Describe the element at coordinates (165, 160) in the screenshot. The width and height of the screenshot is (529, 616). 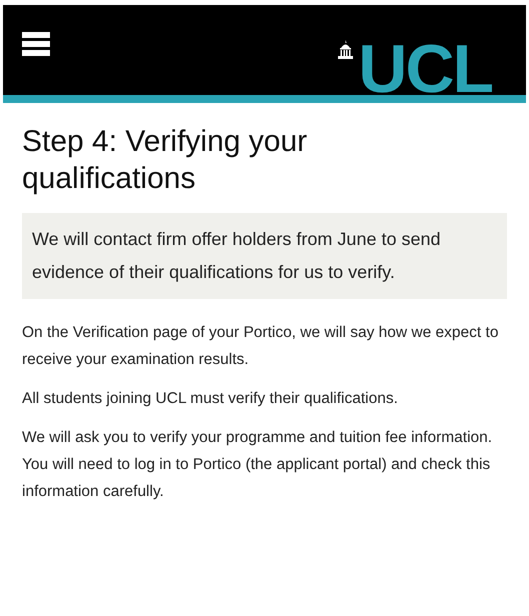
I see `page-heading: Step 4: Verifying your qualifications` at that location.